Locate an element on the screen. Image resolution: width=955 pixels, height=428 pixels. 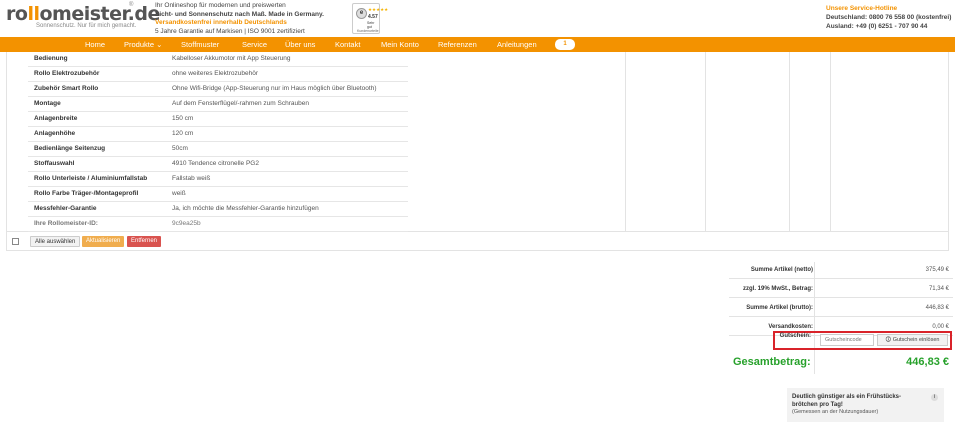
select-item-checkbox is located at coordinates (15, 241).